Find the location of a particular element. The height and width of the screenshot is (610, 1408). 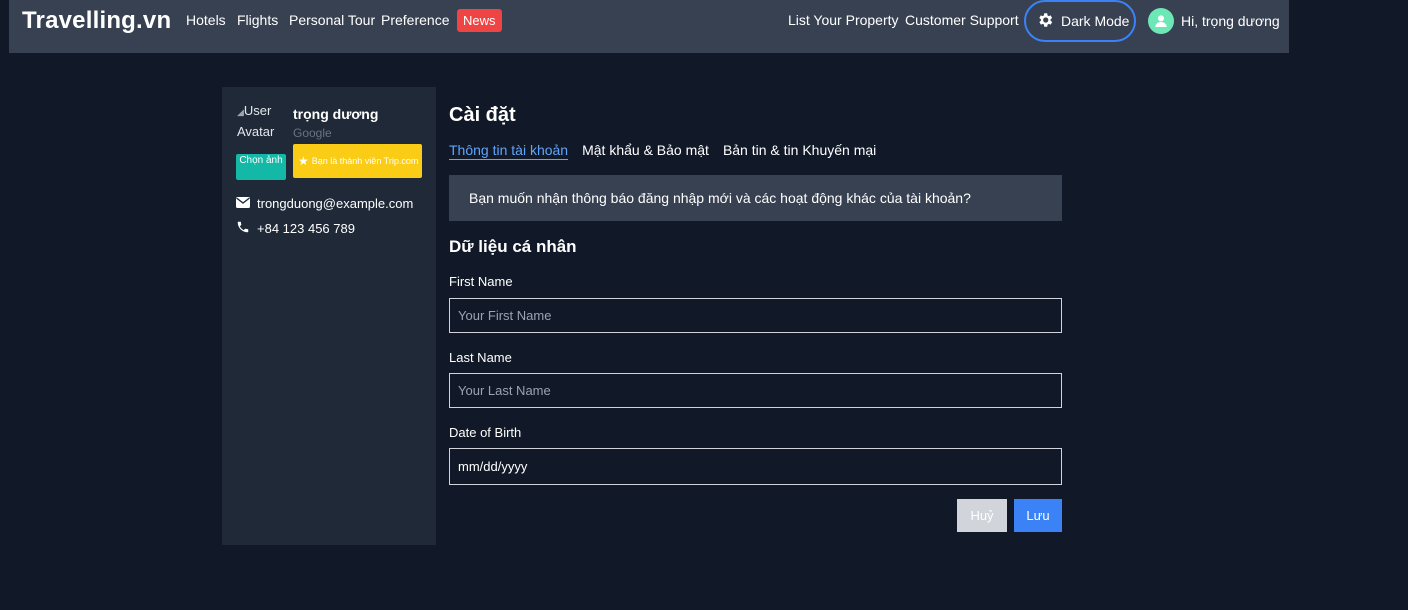

phone-icon is located at coordinates (243, 228).